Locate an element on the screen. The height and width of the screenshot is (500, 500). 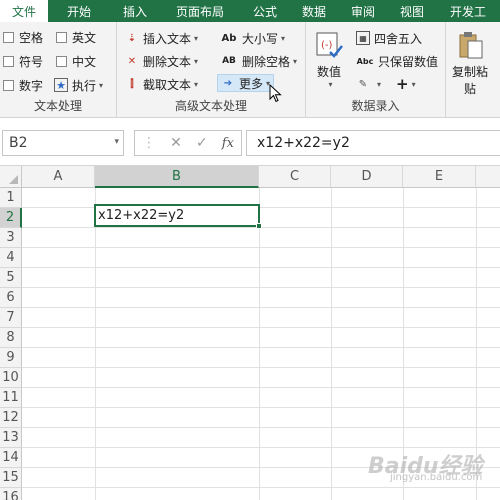
more-button: ➔ 更多 ▾ is located at coordinates (246, 83).